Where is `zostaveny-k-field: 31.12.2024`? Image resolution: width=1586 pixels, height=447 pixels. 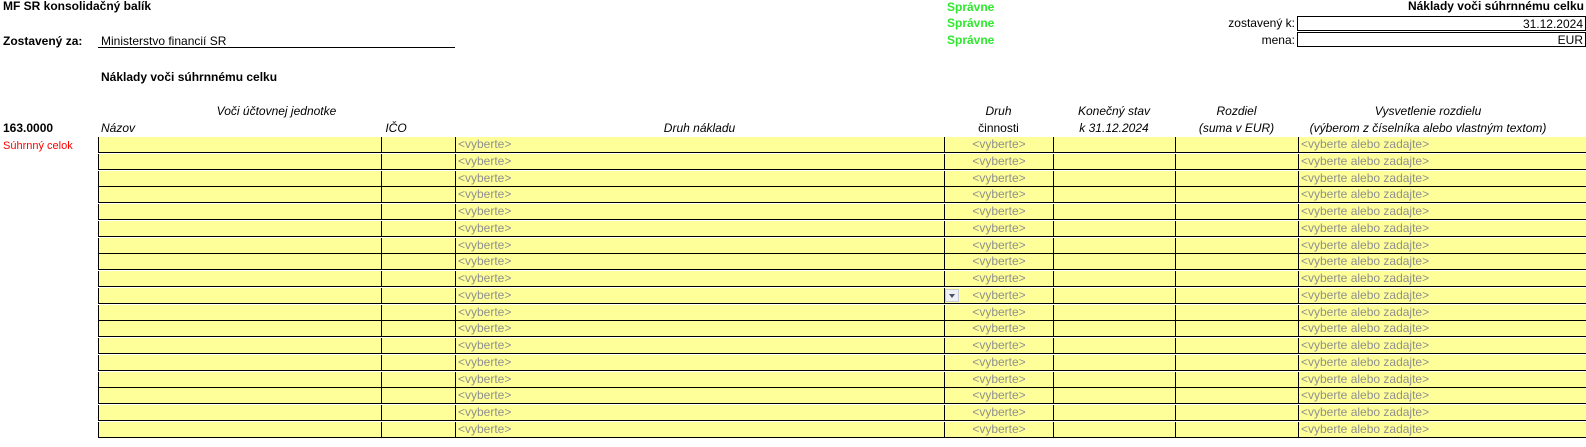
zostaveny-k-field: 31.12.2024 is located at coordinates (1441, 23).